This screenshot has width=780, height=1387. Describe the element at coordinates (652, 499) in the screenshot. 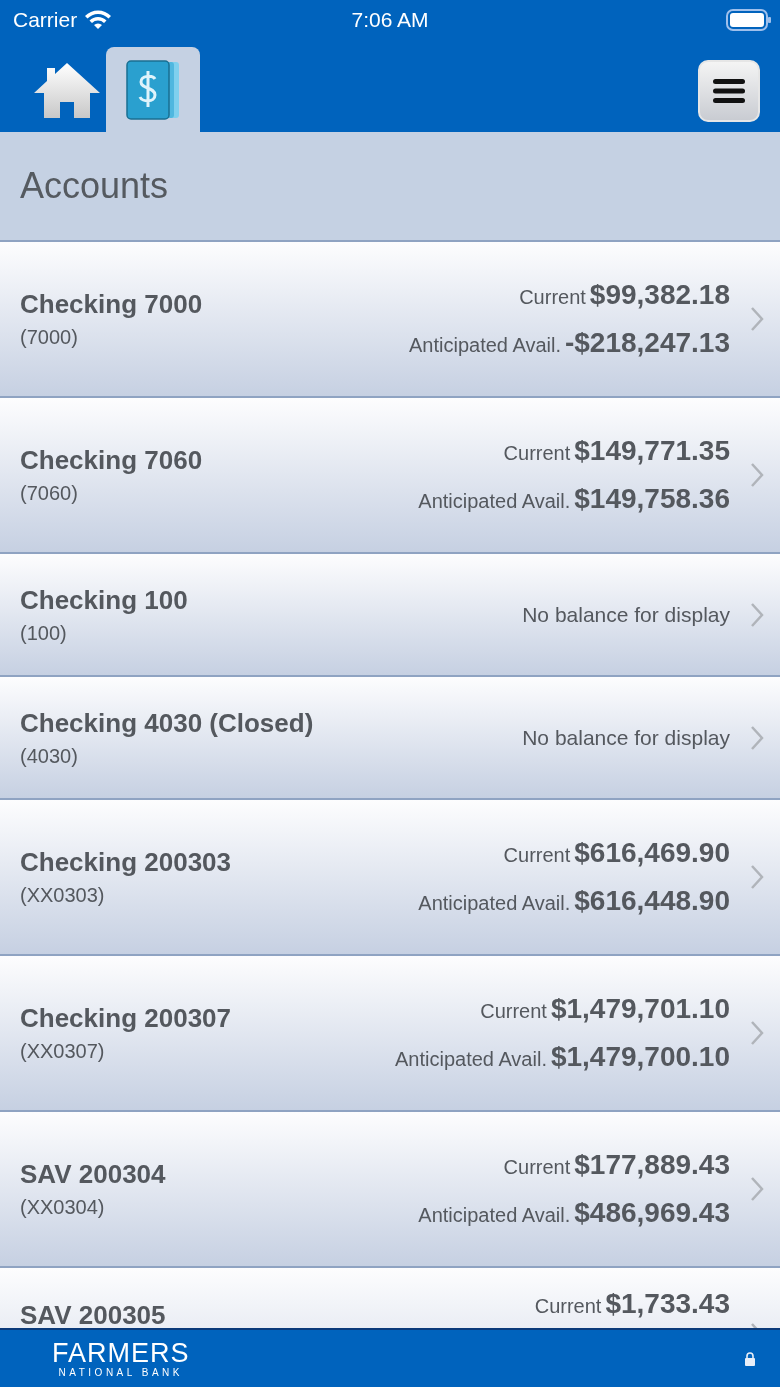

I see `balance-amount: $149,758.36` at that location.